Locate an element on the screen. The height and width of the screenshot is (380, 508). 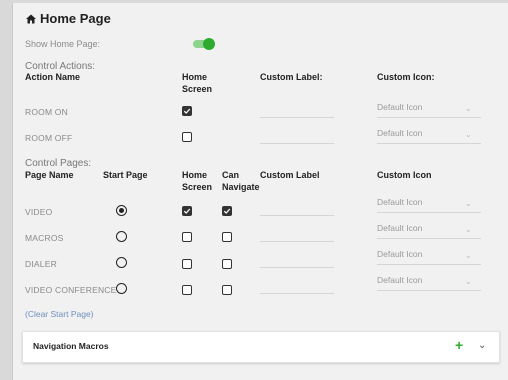
header-custom-label: Custom Label: is located at coordinates (291, 77).